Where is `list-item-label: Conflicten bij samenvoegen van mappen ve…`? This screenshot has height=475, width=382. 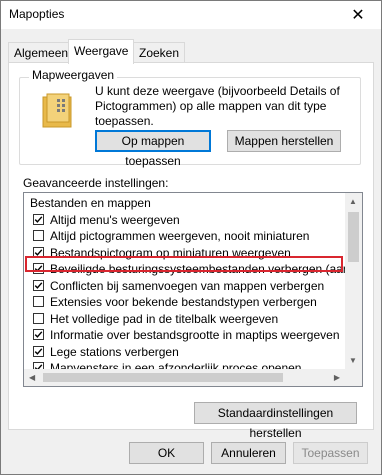 list-item-label: Conflicten bij samenvoegen van mappen ve… is located at coordinates (187, 285).